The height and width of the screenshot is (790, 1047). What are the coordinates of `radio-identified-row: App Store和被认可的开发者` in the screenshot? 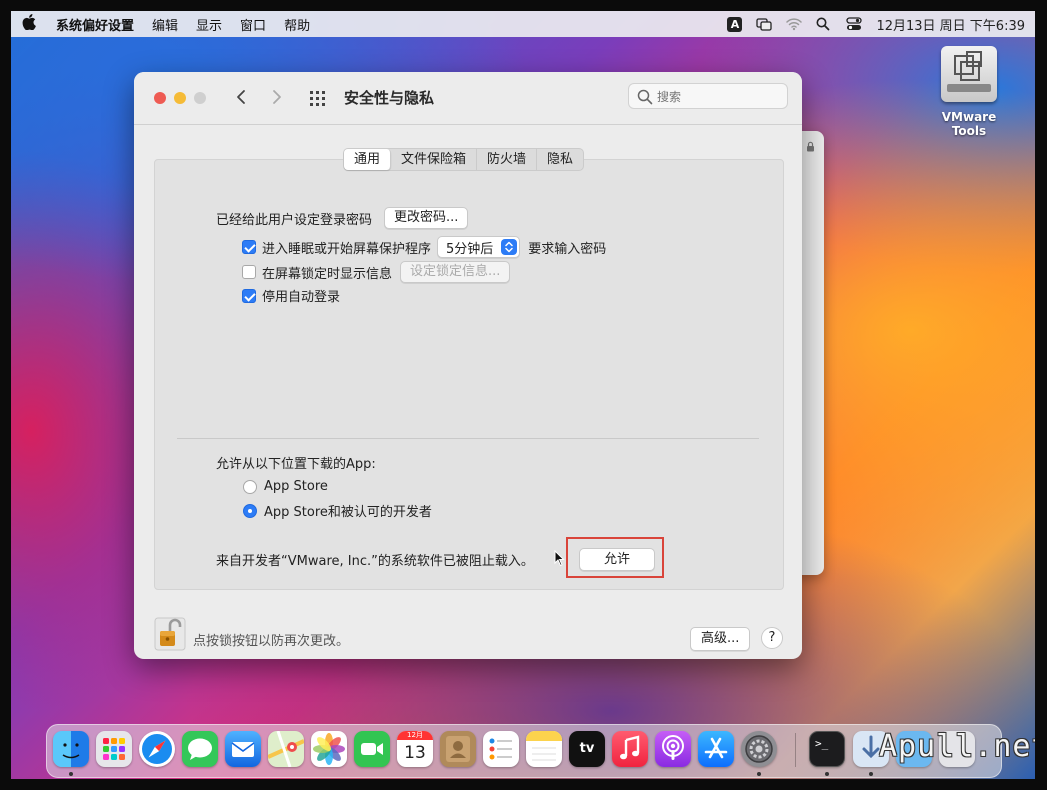 It's located at (337, 510).